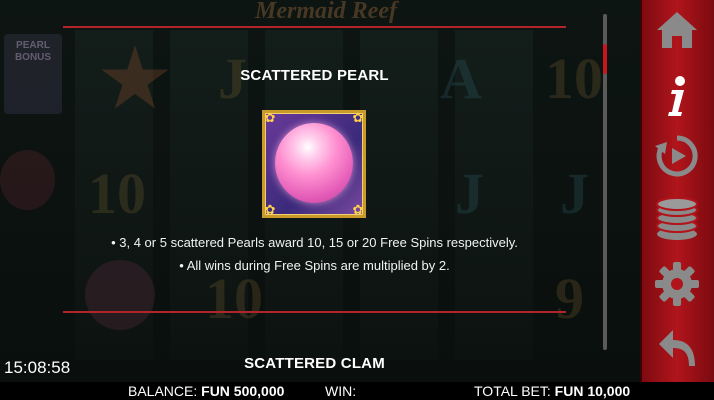  I want to click on clock: 15:08:58, so click(37, 367).